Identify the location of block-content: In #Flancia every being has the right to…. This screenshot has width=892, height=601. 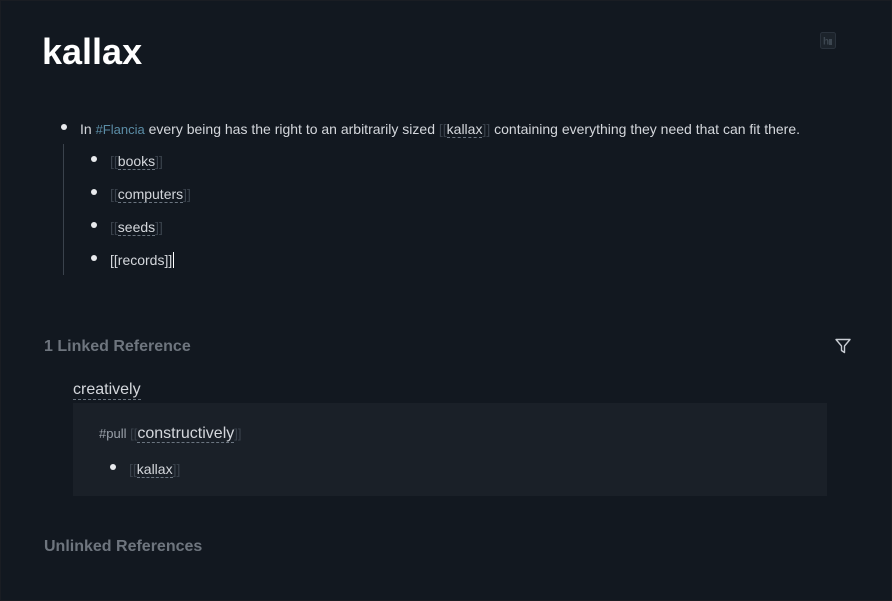
(440, 129).